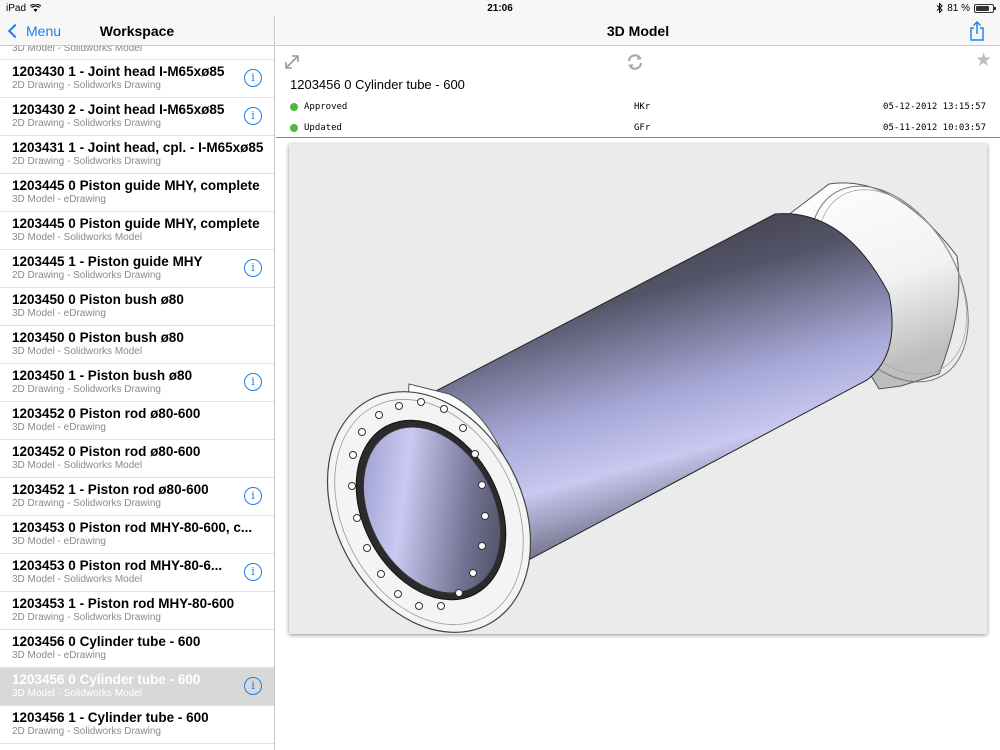 This screenshot has width=1000, height=750. What do you see at coordinates (118, 71) in the screenshot?
I see `list-item-title: 1203430 1 - Joint head I-M65xø85` at bounding box center [118, 71].